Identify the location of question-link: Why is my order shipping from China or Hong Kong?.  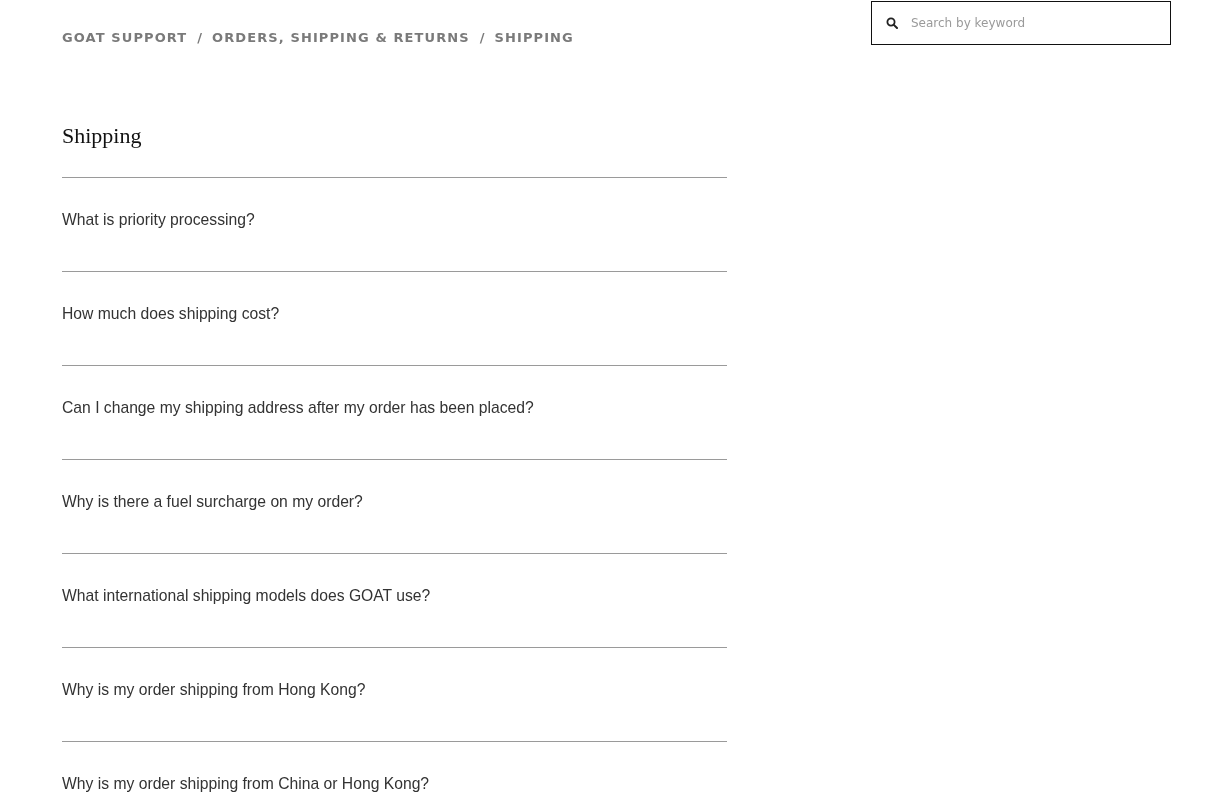
(246, 783).